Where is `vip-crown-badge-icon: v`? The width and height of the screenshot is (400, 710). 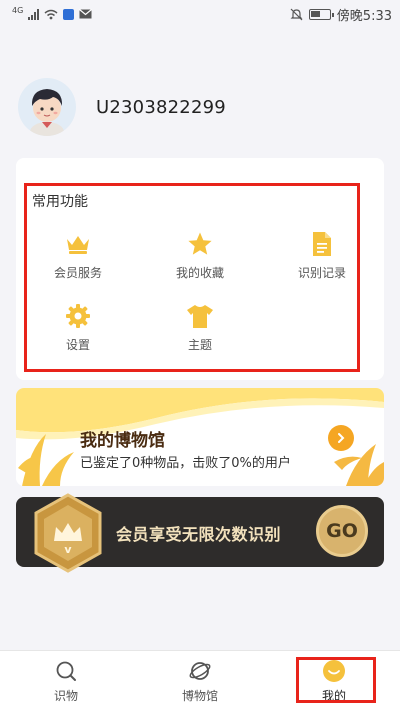
vip-crown-badge-icon: v is located at coordinates (68, 533).